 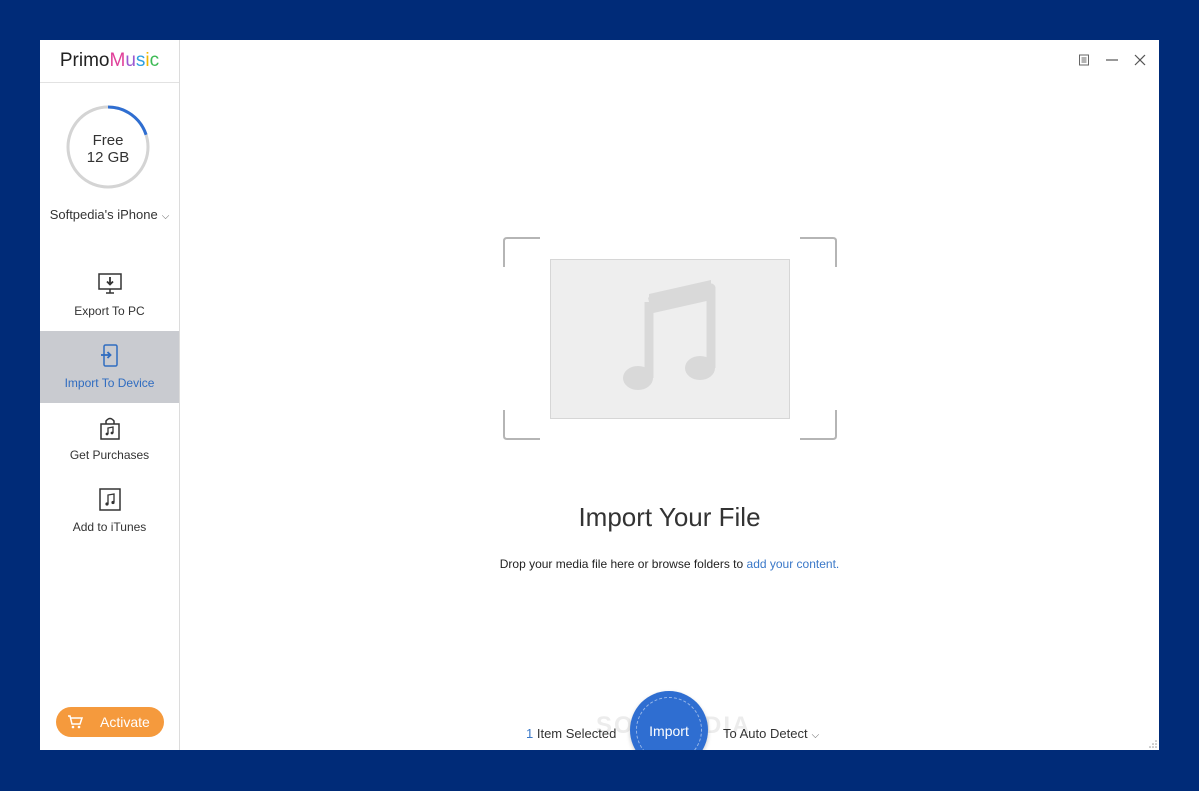 I want to click on monitor-download-icon, so click(x=109, y=283).